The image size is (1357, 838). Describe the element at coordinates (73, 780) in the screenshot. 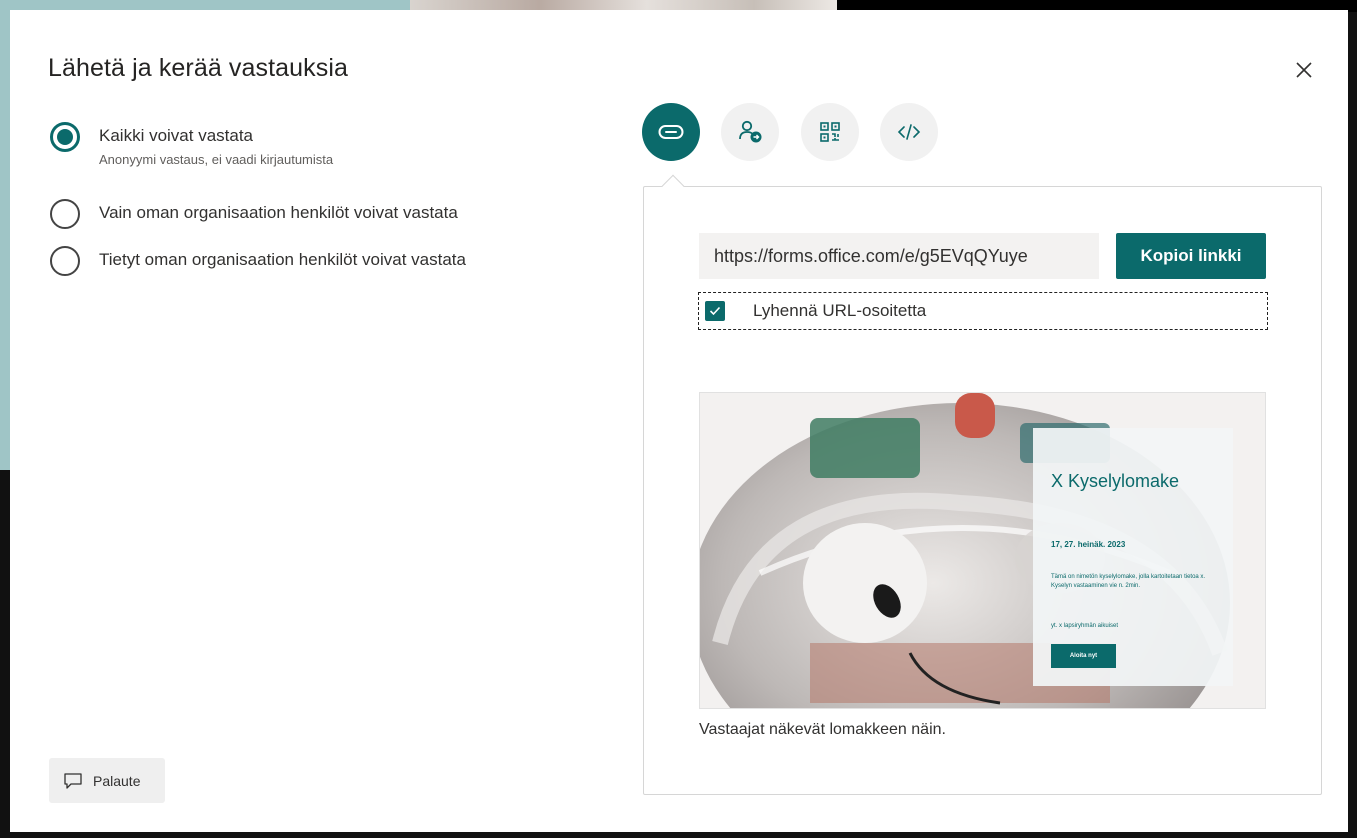

I see `comment-icon` at that location.